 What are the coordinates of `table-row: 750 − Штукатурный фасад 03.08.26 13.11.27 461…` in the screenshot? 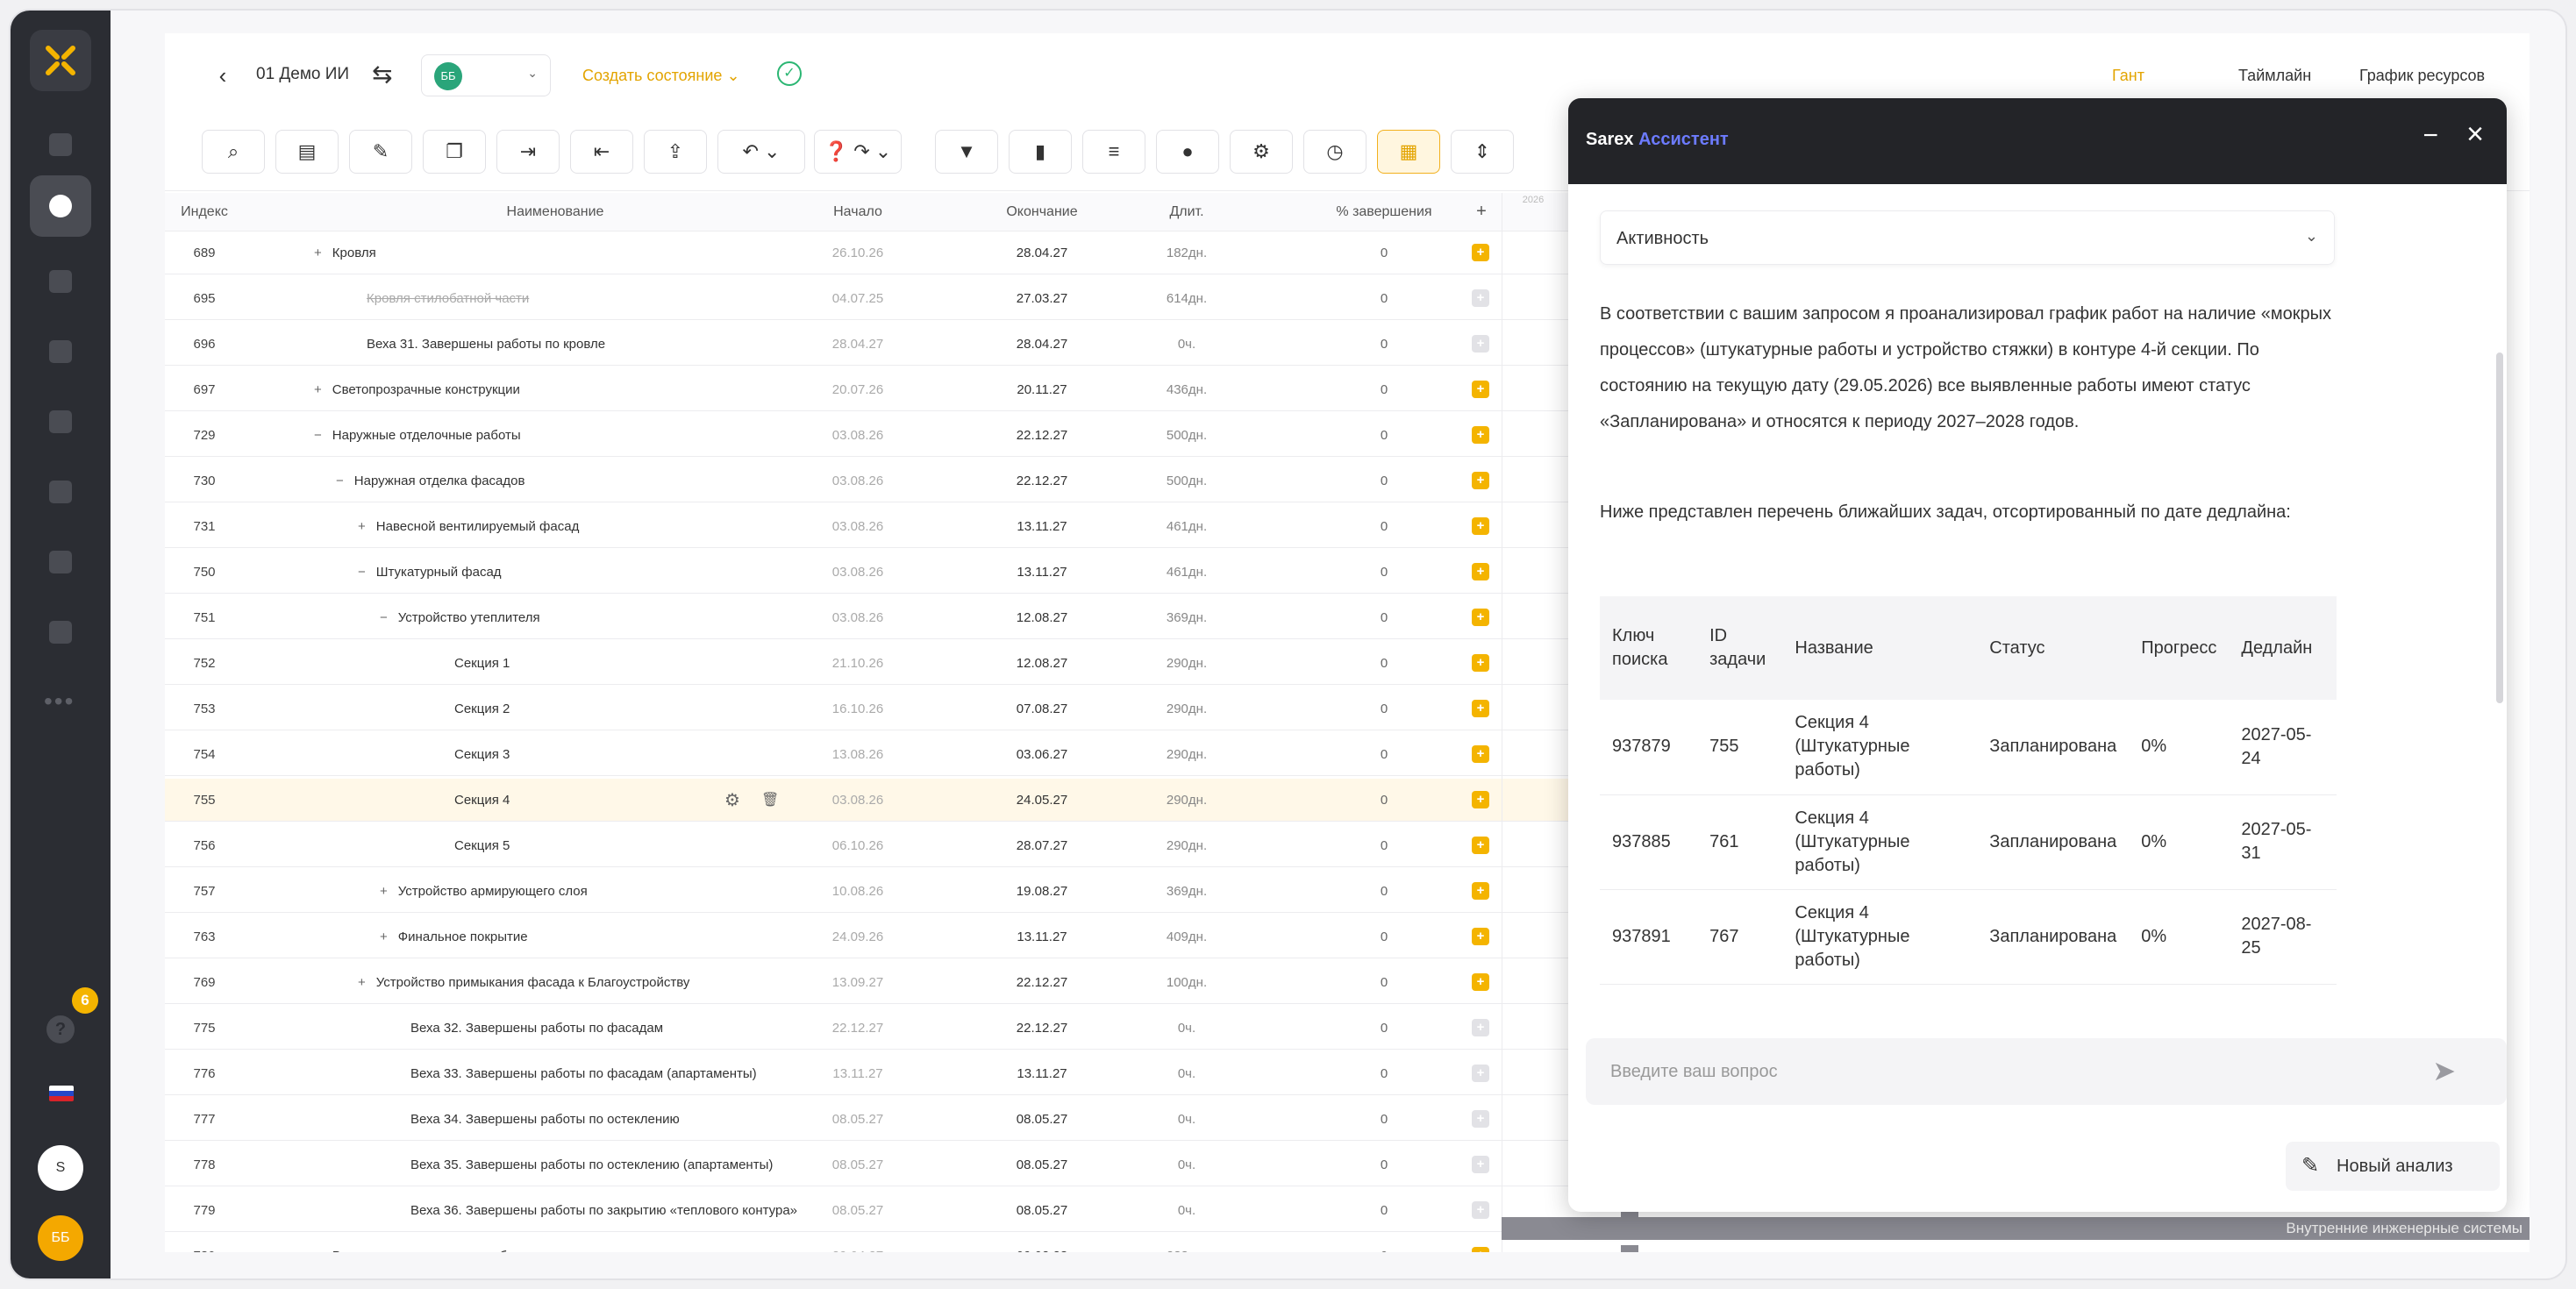 It's located at (901, 572).